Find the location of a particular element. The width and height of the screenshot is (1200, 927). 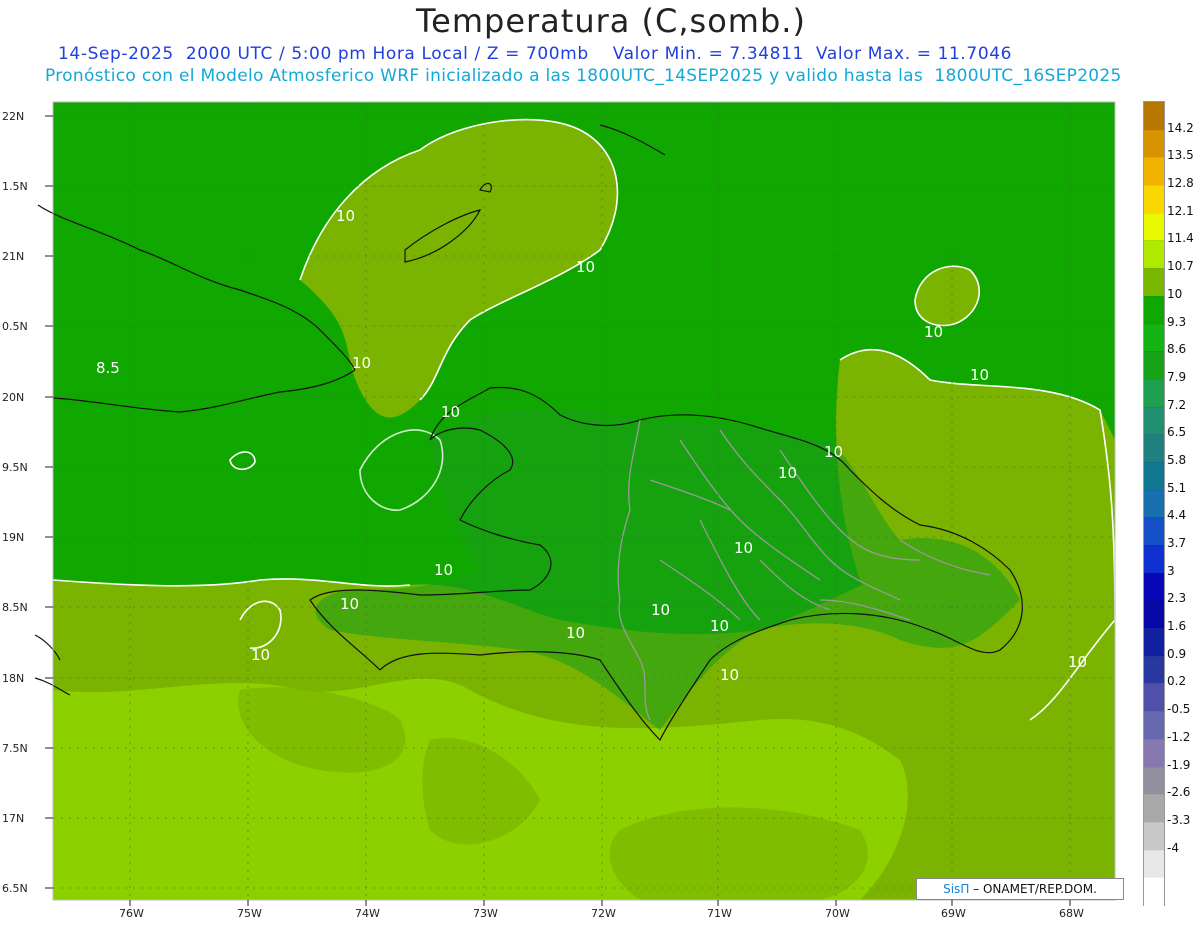

colorbar-label: -1.2 is located at coordinates (1179, 736).